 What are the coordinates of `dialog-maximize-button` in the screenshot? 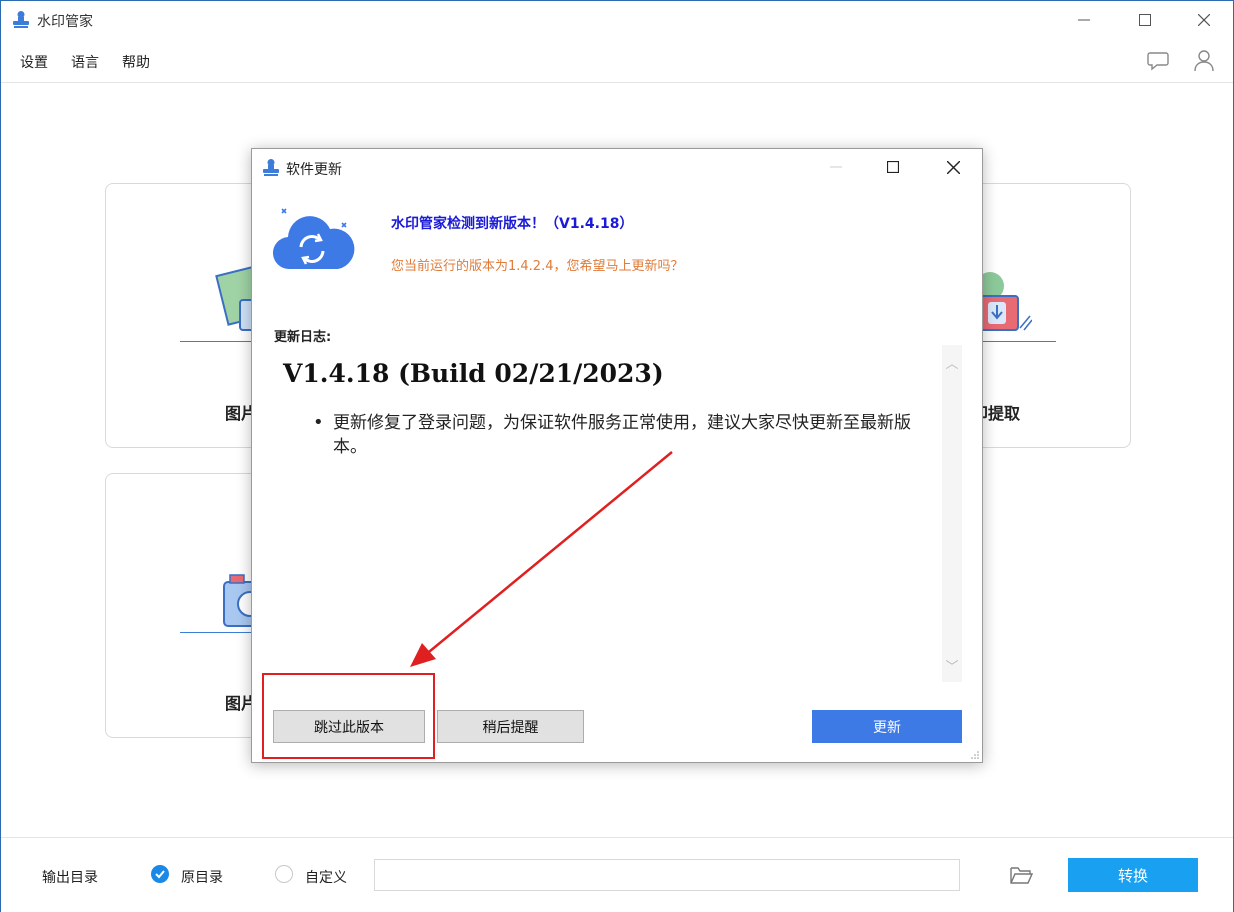 It's located at (893, 167).